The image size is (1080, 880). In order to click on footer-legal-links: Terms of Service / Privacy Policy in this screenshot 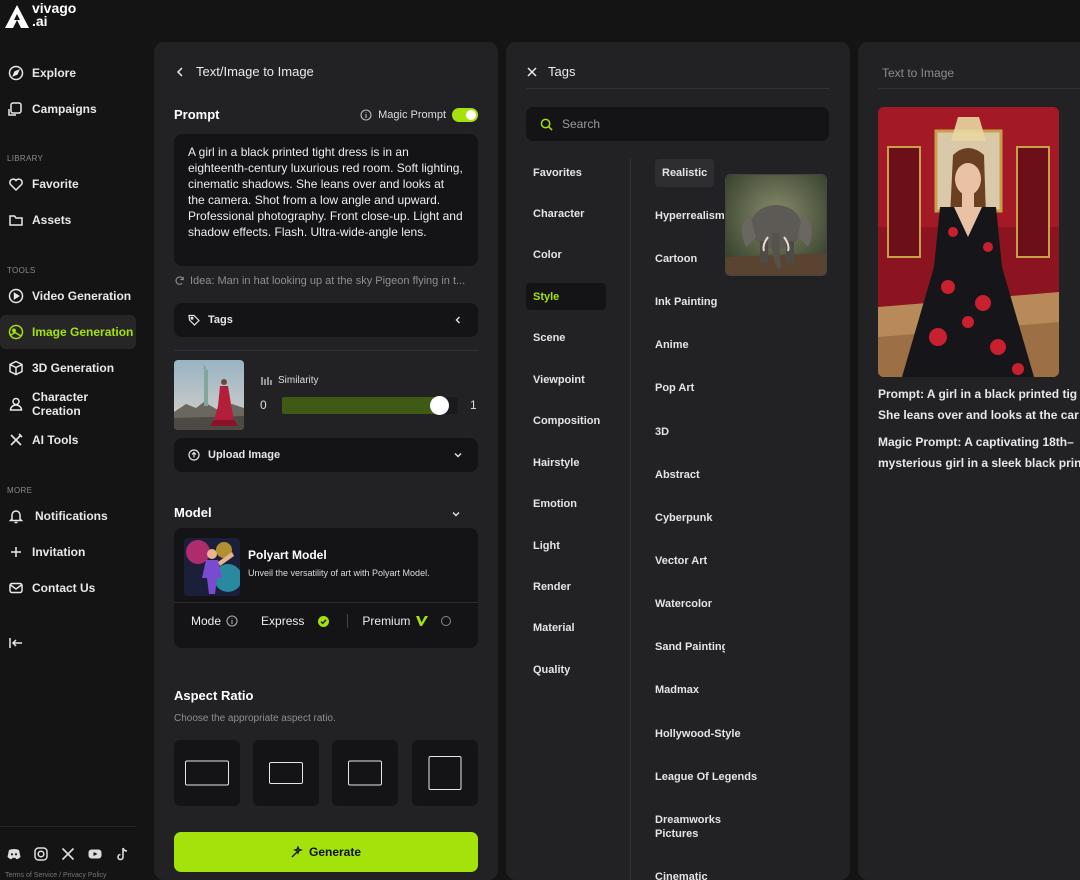, I will do `click(56, 875)`.